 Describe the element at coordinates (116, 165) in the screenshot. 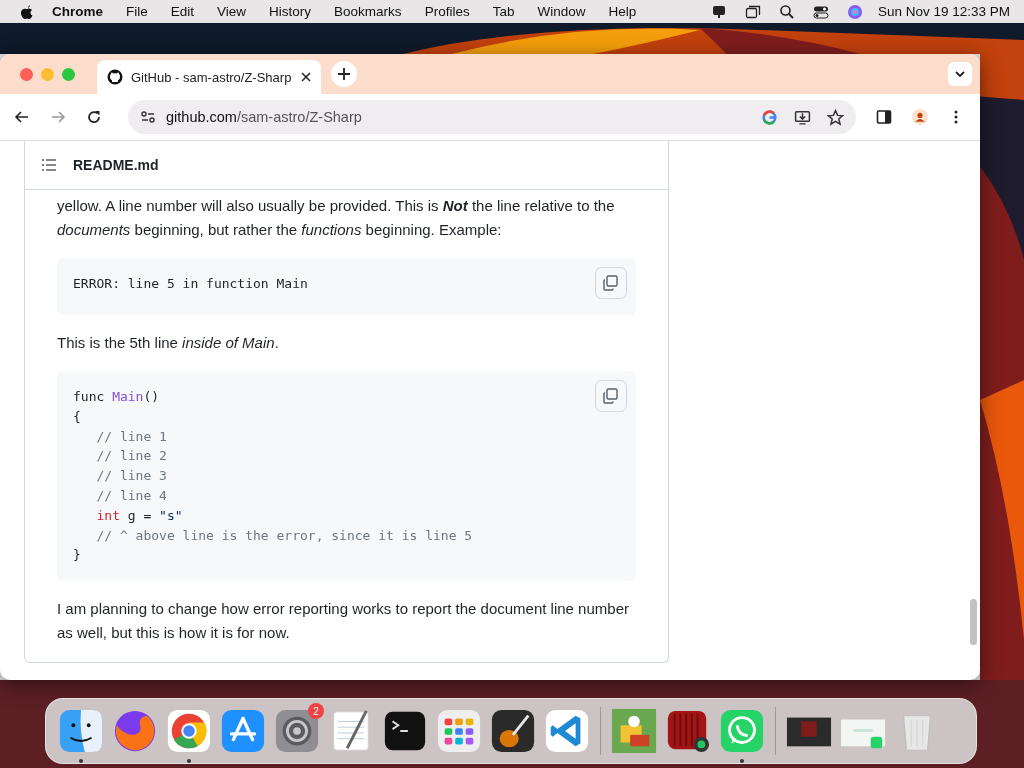

I see `file-title: README.md` at that location.